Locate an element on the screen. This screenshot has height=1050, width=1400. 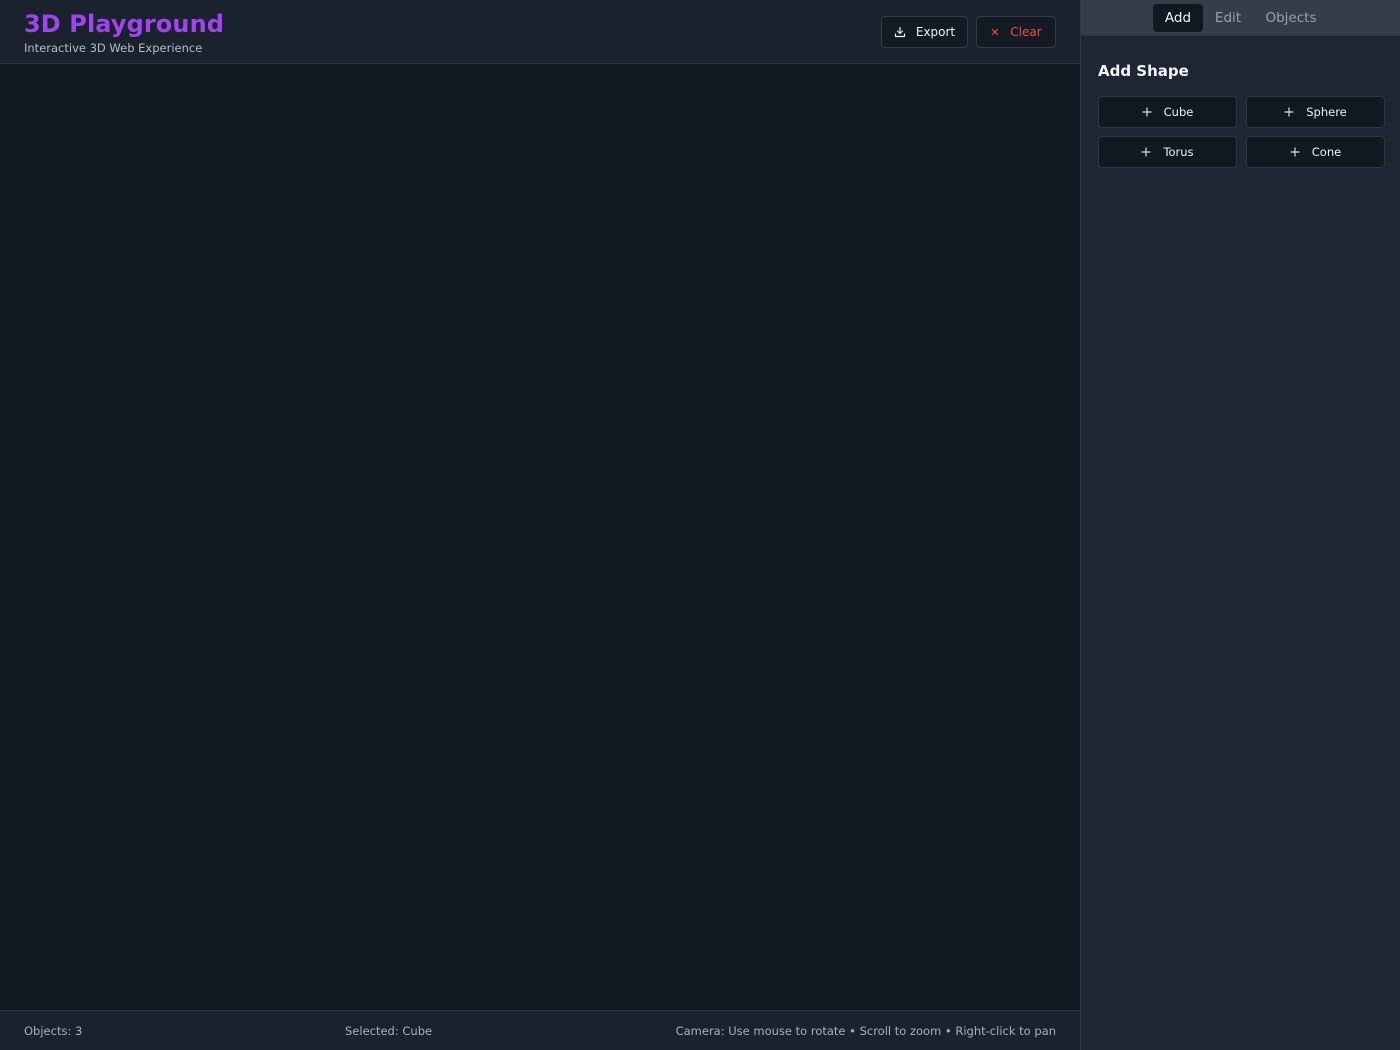
add-sphere-label: Sphere is located at coordinates (1326, 112).